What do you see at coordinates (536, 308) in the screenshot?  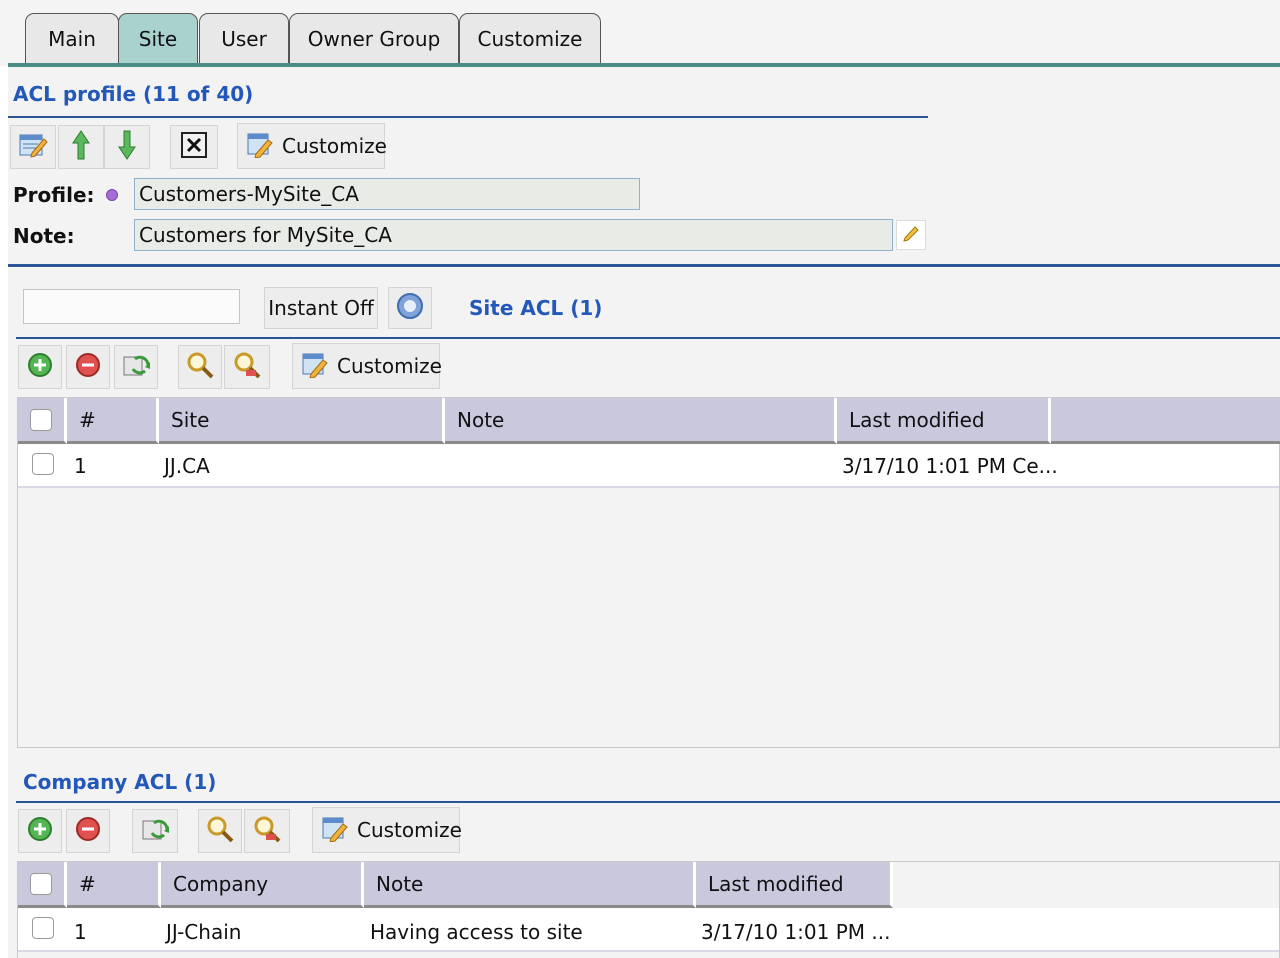 I see `site-acl-title: Site ACL (1)` at bounding box center [536, 308].